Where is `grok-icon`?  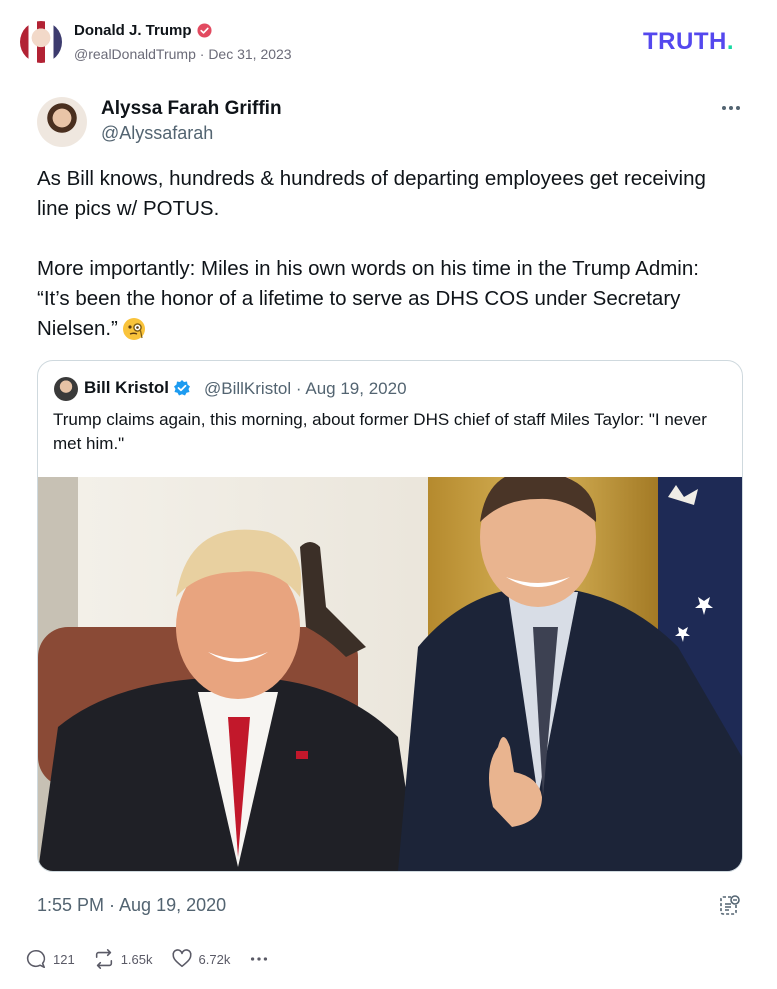
grok-icon is located at coordinates (730, 905).